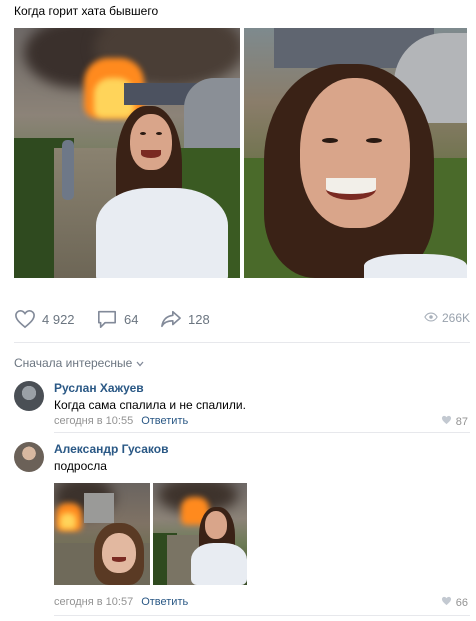 This screenshot has height=621, width=476. Describe the element at coordinates (131, 319) in the screenshot. I see `comments-count: 64` at that location.